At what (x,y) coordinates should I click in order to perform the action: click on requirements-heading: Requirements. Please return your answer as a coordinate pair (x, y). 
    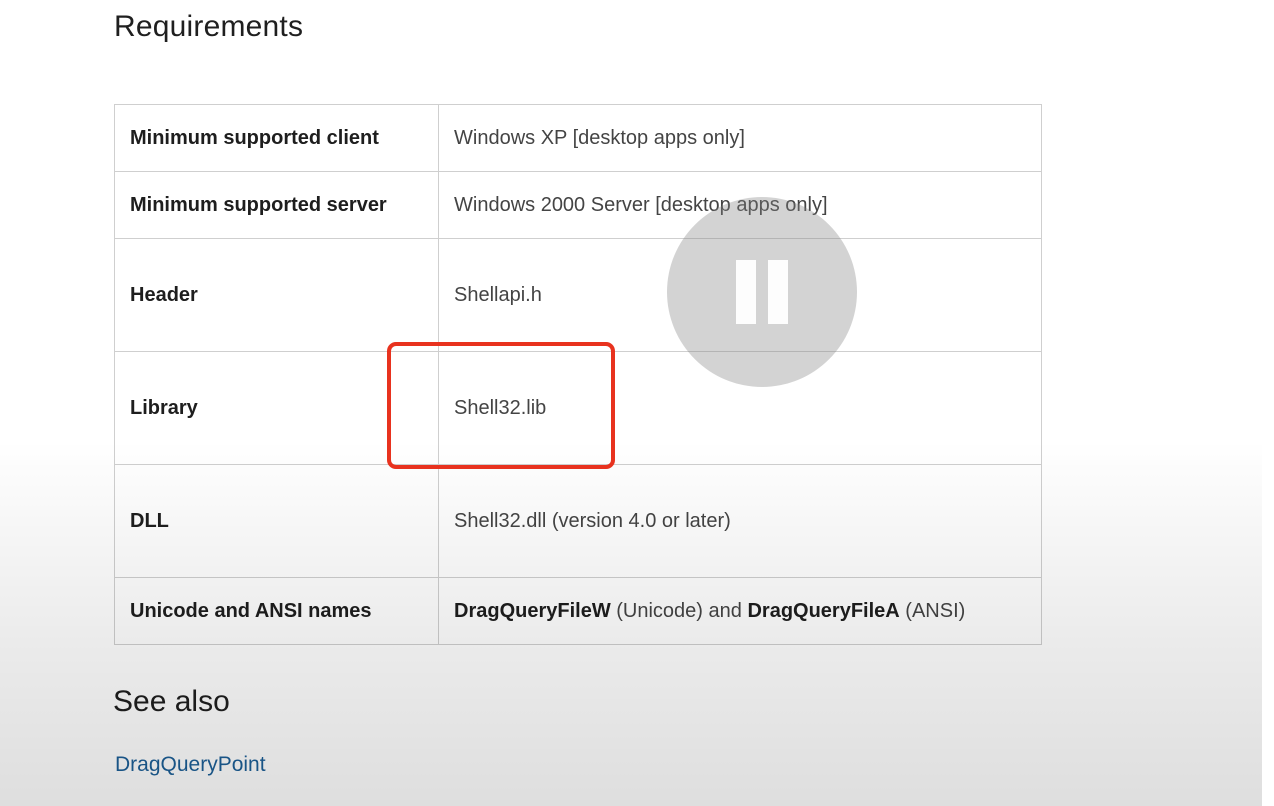
    Looking at the image, I should click on (209, 26).